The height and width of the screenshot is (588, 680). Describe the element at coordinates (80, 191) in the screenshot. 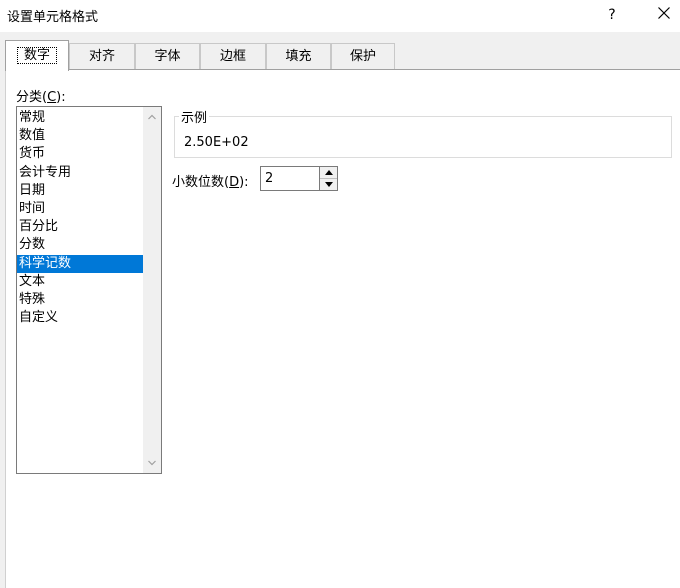

I see `list-item-date: 日期` at that location.